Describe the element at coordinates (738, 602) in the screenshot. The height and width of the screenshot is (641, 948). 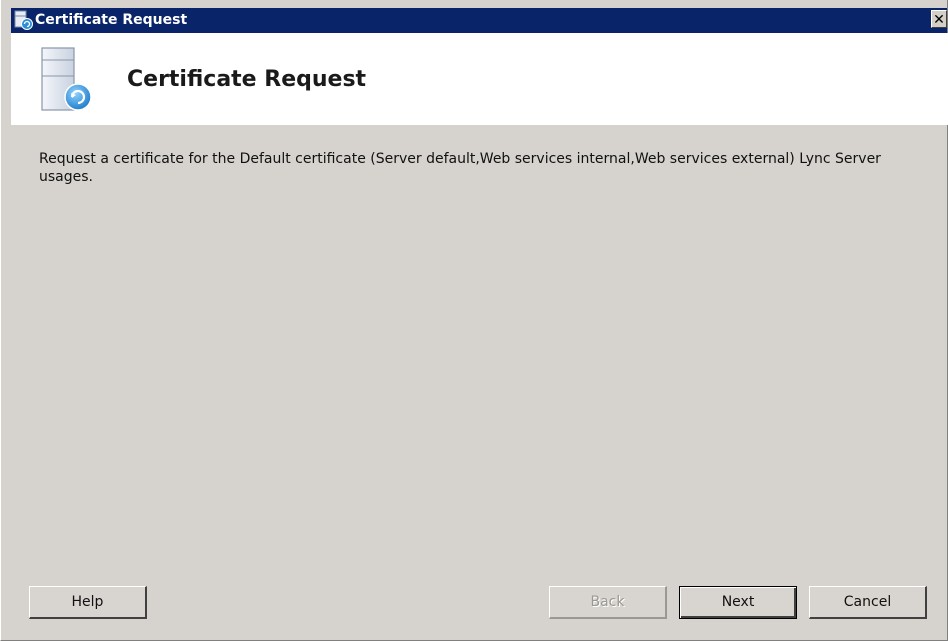
I see `next-button: Next` at that location.